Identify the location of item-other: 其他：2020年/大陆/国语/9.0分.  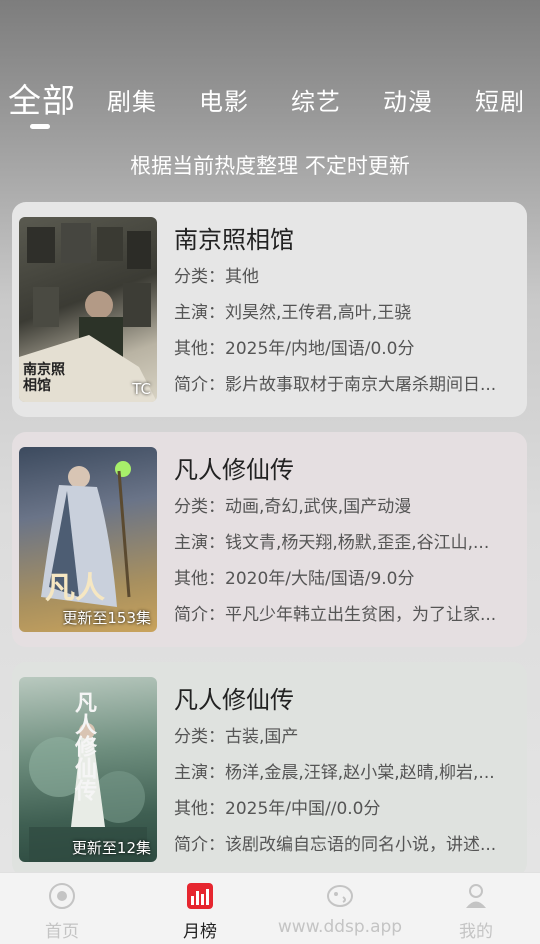
(294, 579).